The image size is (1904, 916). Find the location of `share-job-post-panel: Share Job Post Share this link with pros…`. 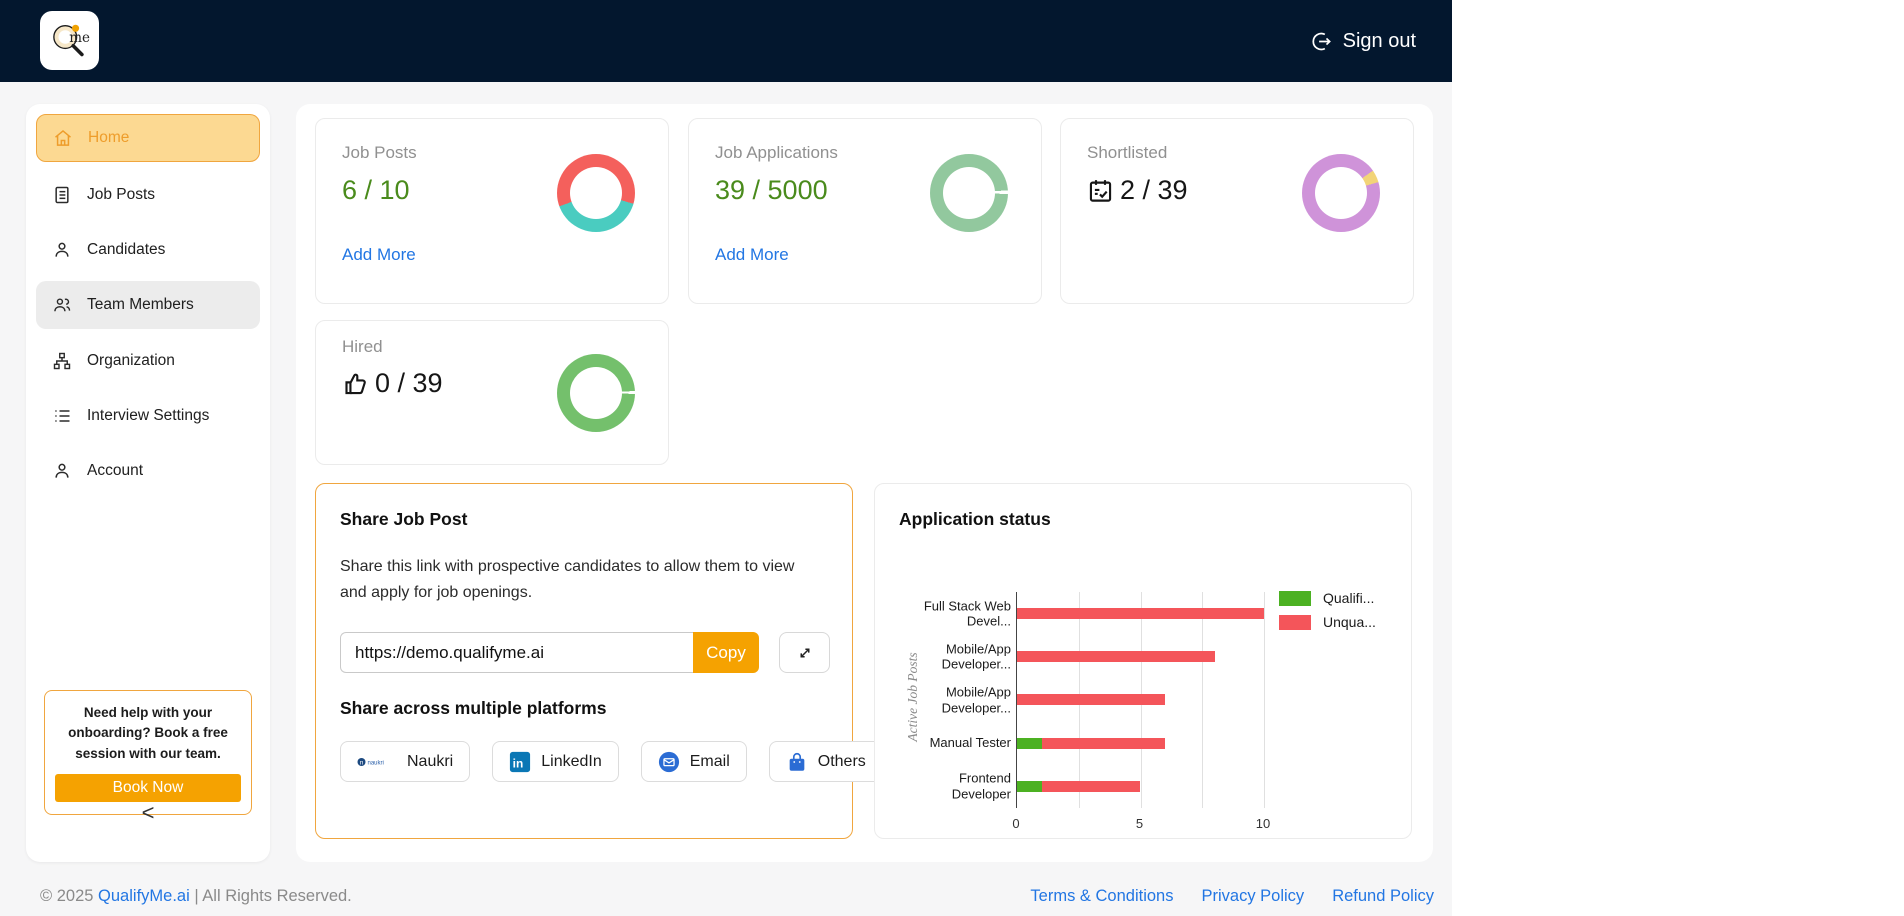

share-job-post-panel: Share Job Post Share this link with pros… is located at coordinates (599, 661).